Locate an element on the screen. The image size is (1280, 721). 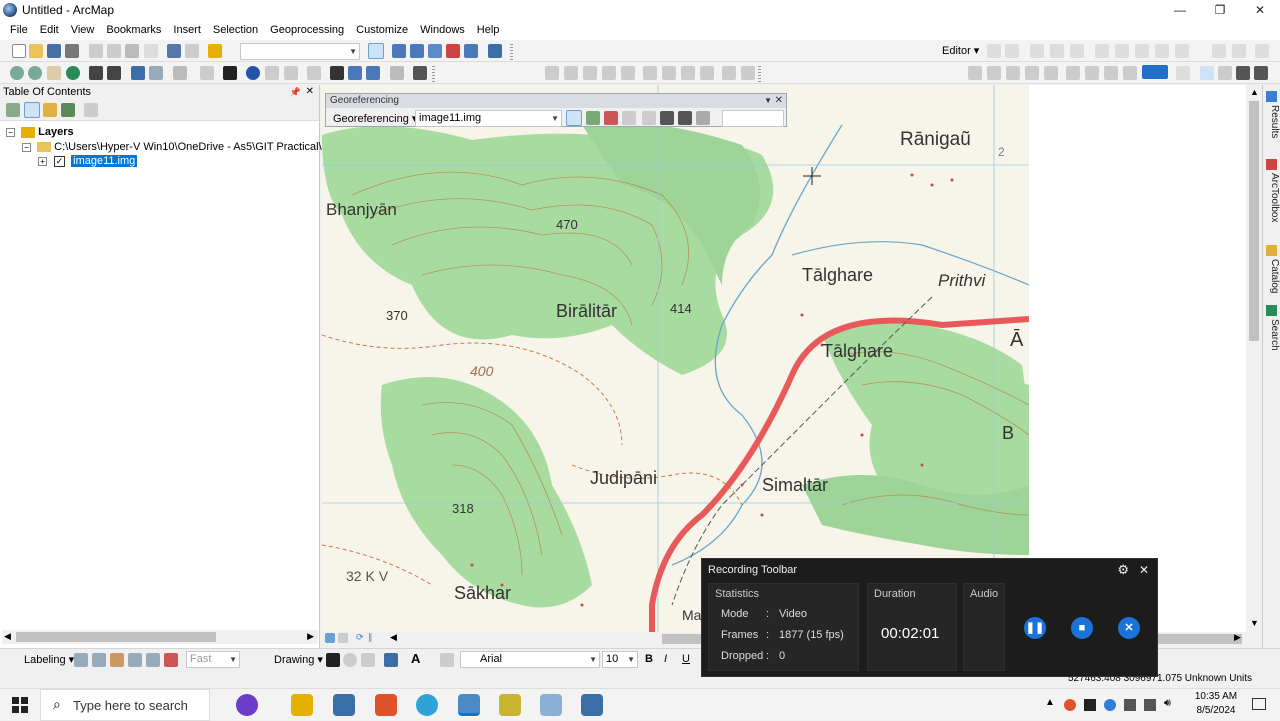
edge-browser-icon is located at coordinates (427, 705).